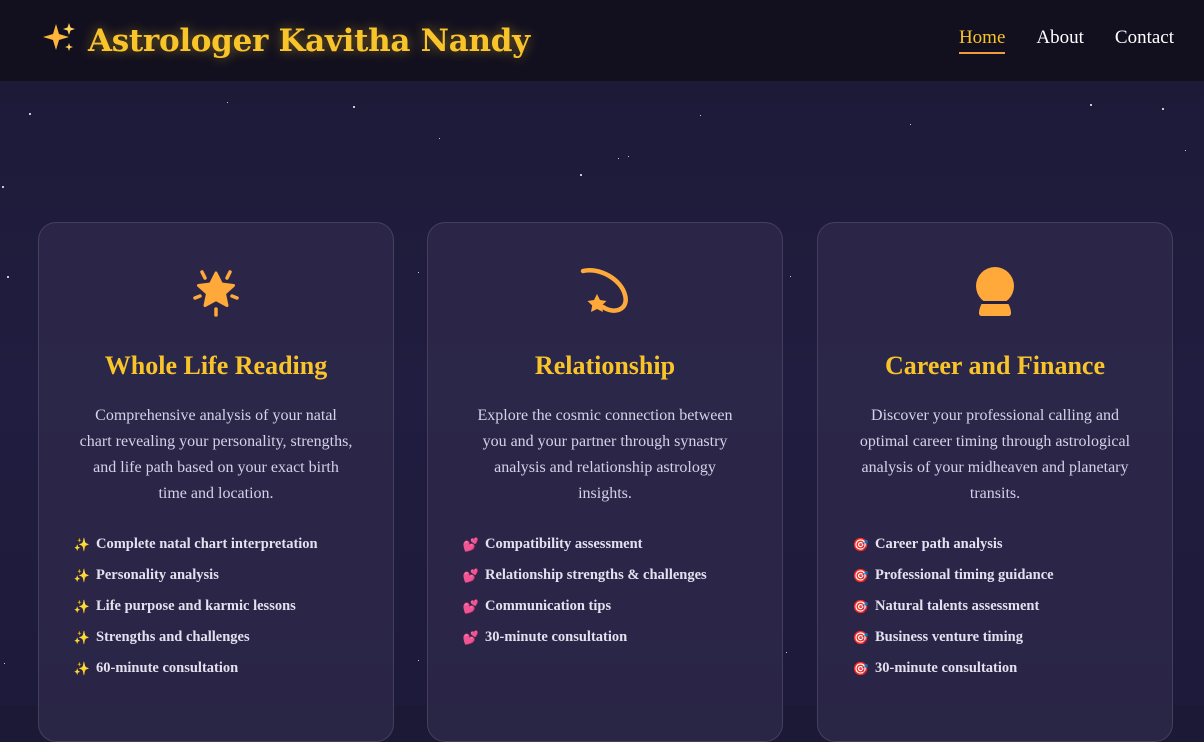  Describe the element at coordinates (605, 365) in the screenshot. I see `card-title: Relationship` at that location.